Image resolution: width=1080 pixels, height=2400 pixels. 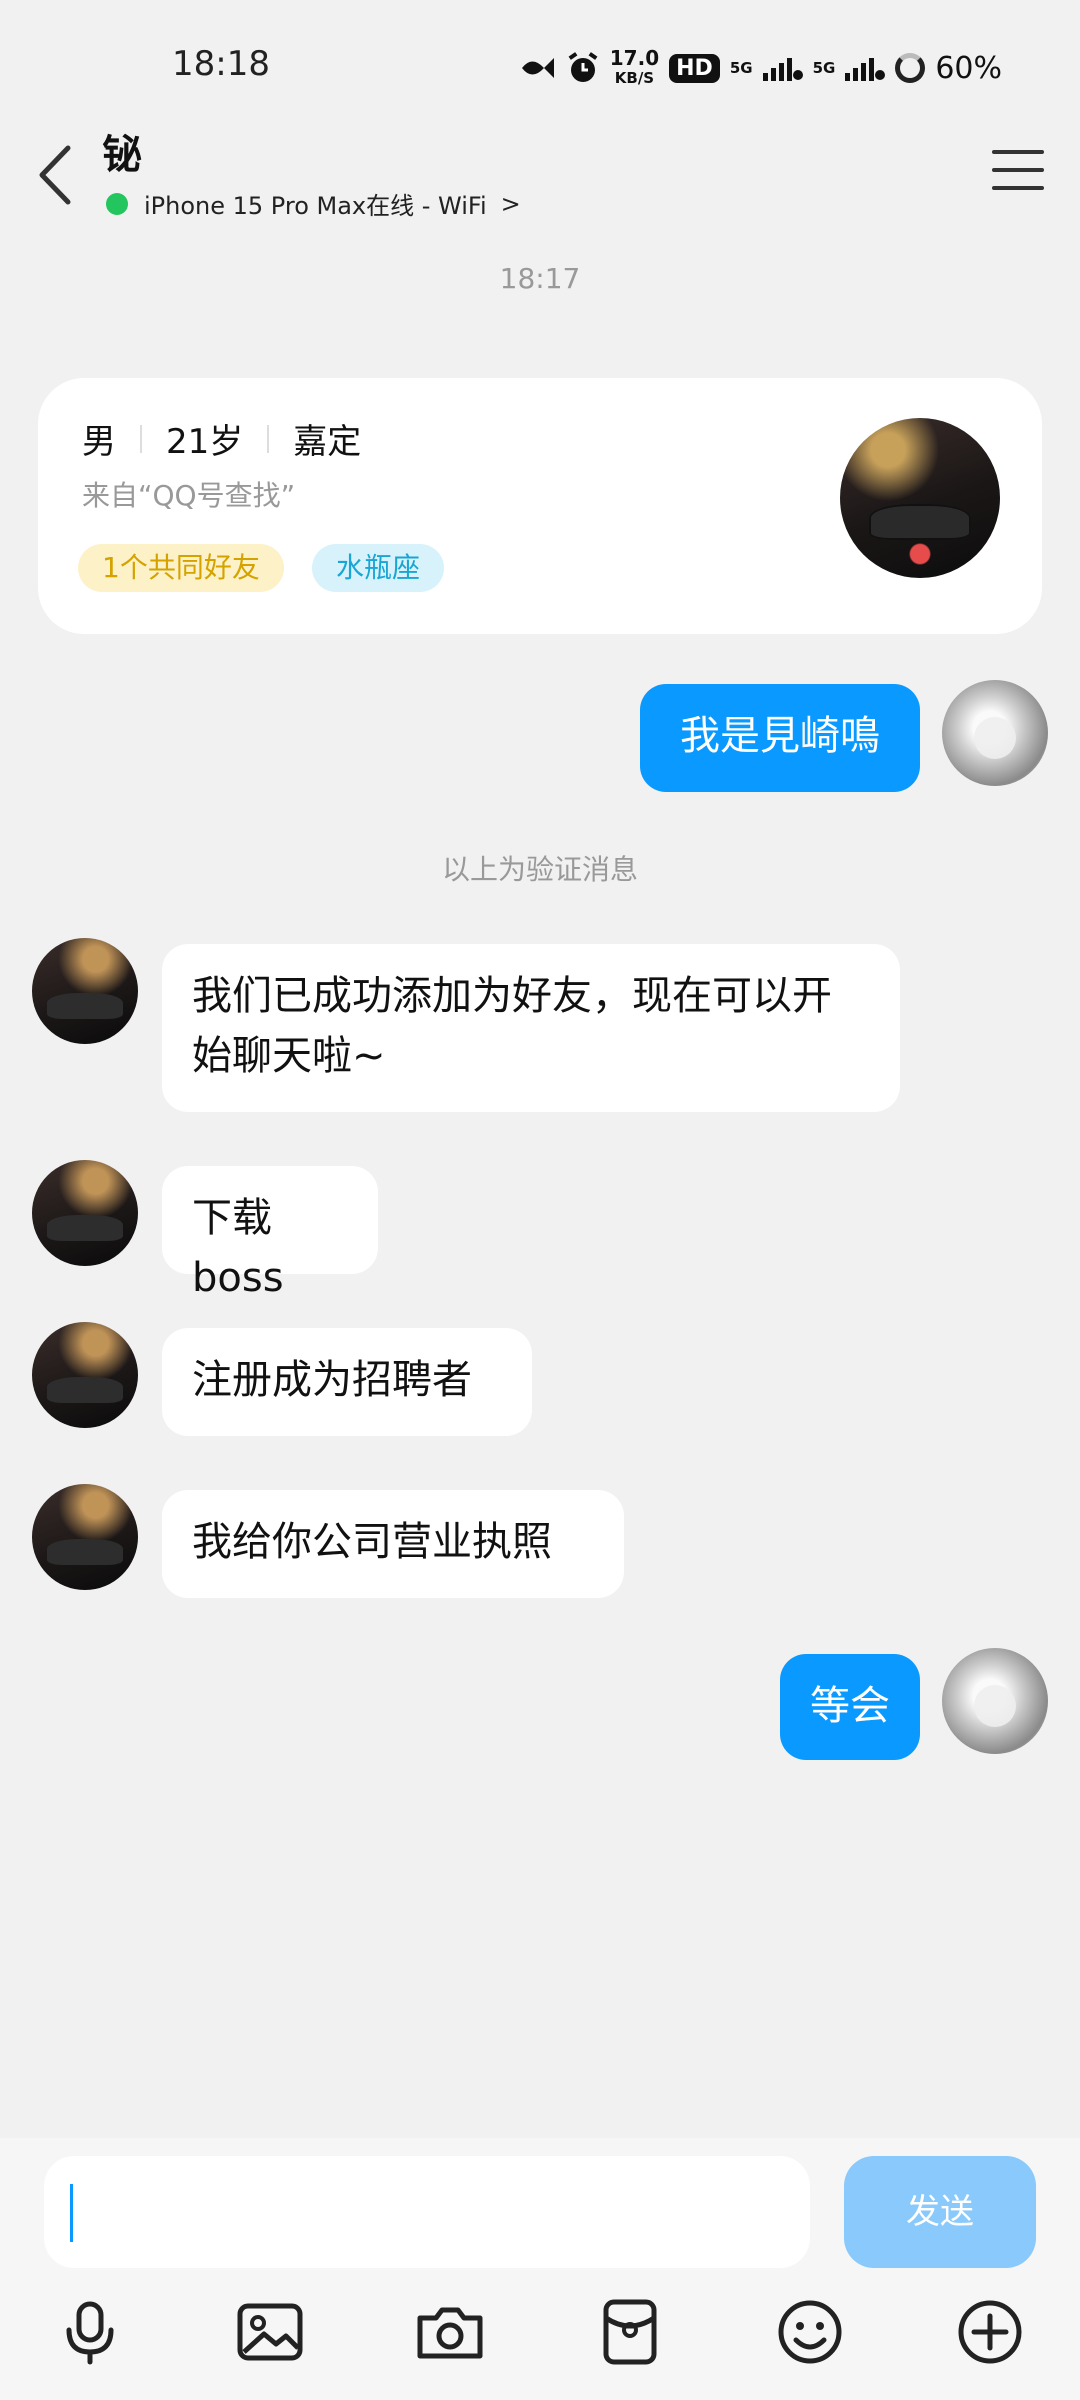 What do you see at coordinates (940, 2212) in the screenshot?
I see `send-button: 发送` at bounding box center [940, 2212].